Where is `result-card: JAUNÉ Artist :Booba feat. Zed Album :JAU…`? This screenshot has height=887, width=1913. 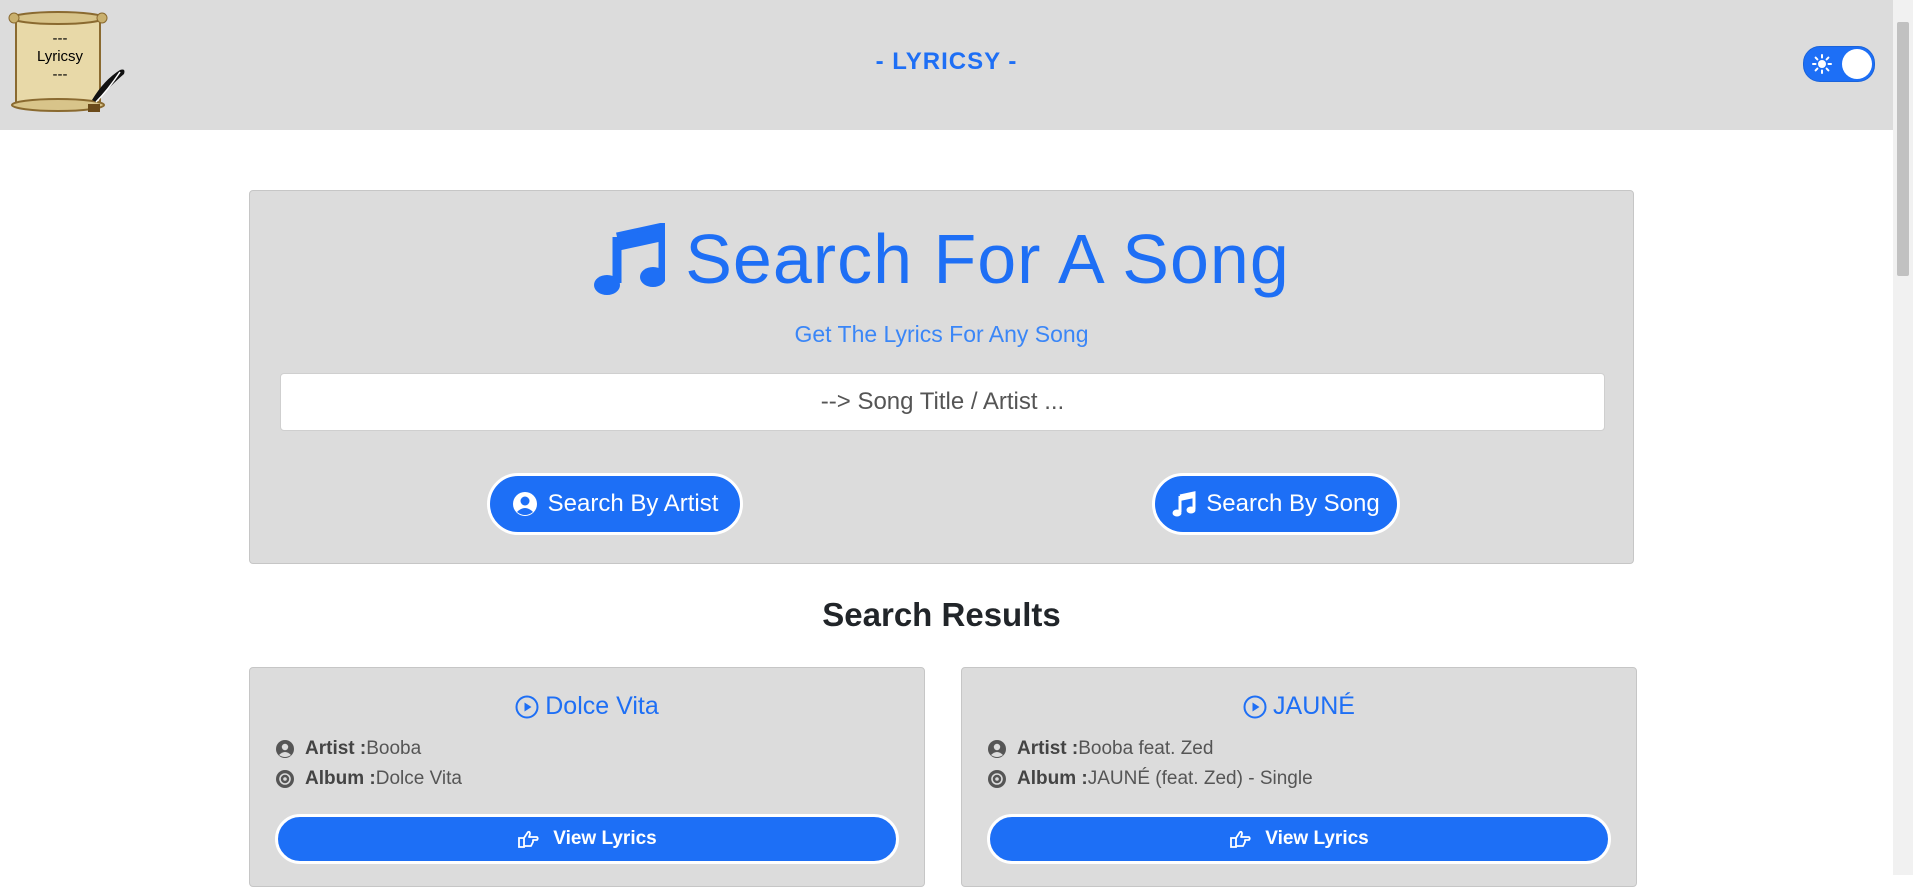
result-card: JAUNÉ Artist :Booba feat. Zed Album :JAU… is located at coordinates (1299, 777).